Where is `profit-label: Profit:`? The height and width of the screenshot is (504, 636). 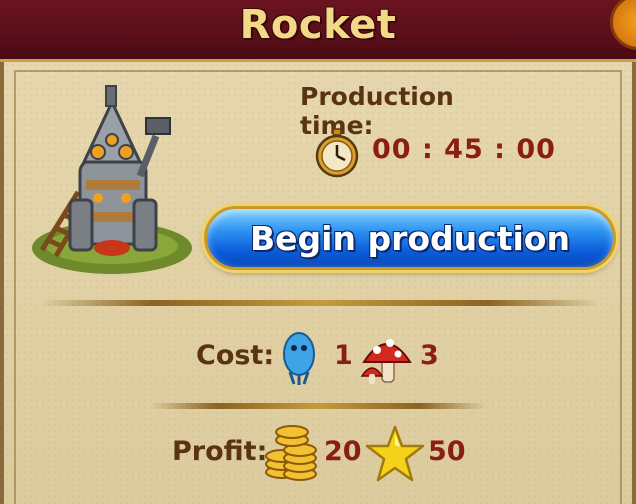
profit-label: Profit: is located at coordinates (220, 451).